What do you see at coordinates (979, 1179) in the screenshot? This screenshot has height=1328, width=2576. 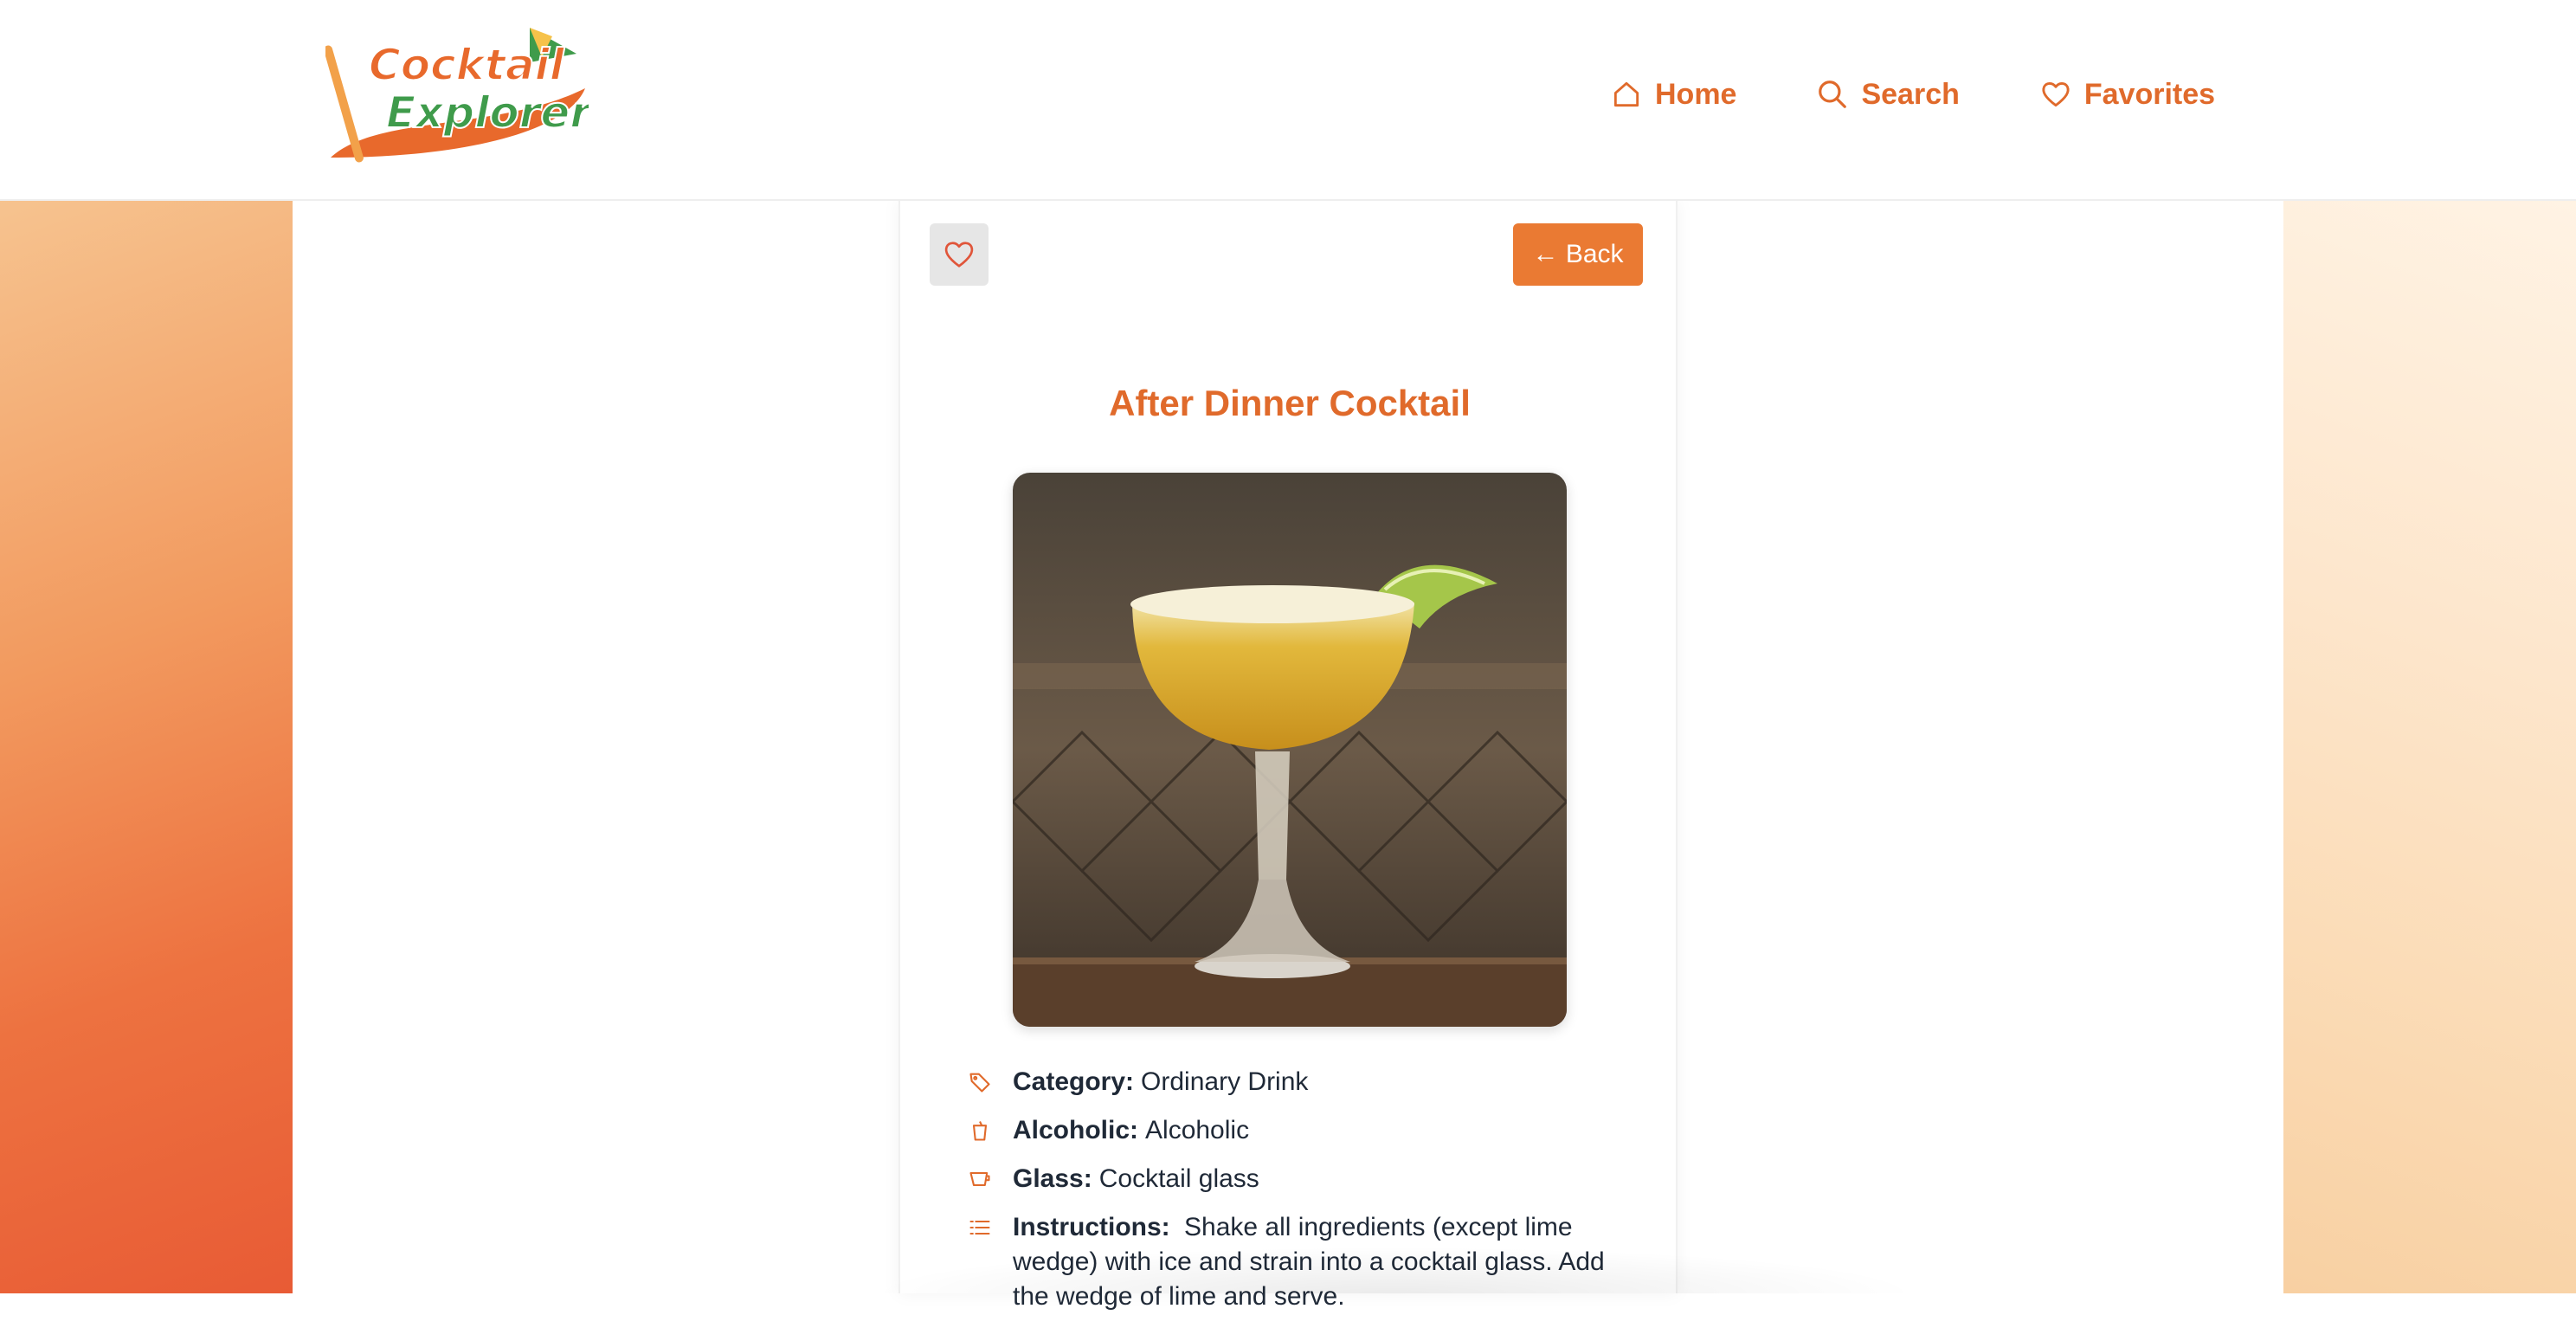 I see `glass-icon` at bounding box center [979, 1179].